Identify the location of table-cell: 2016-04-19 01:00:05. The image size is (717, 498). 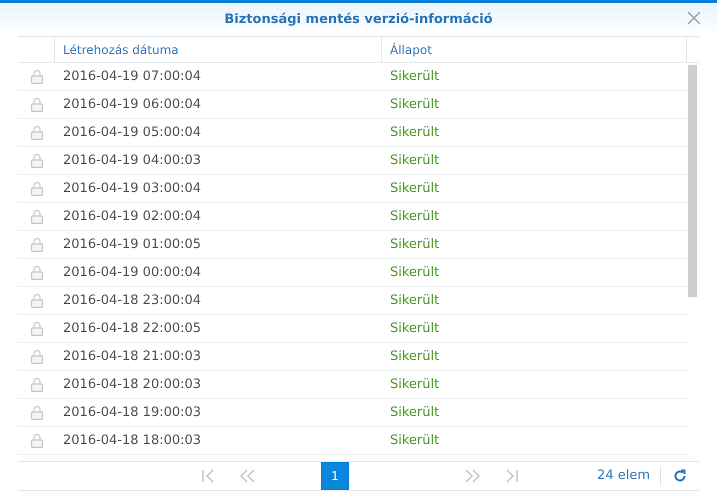
(132, 244).